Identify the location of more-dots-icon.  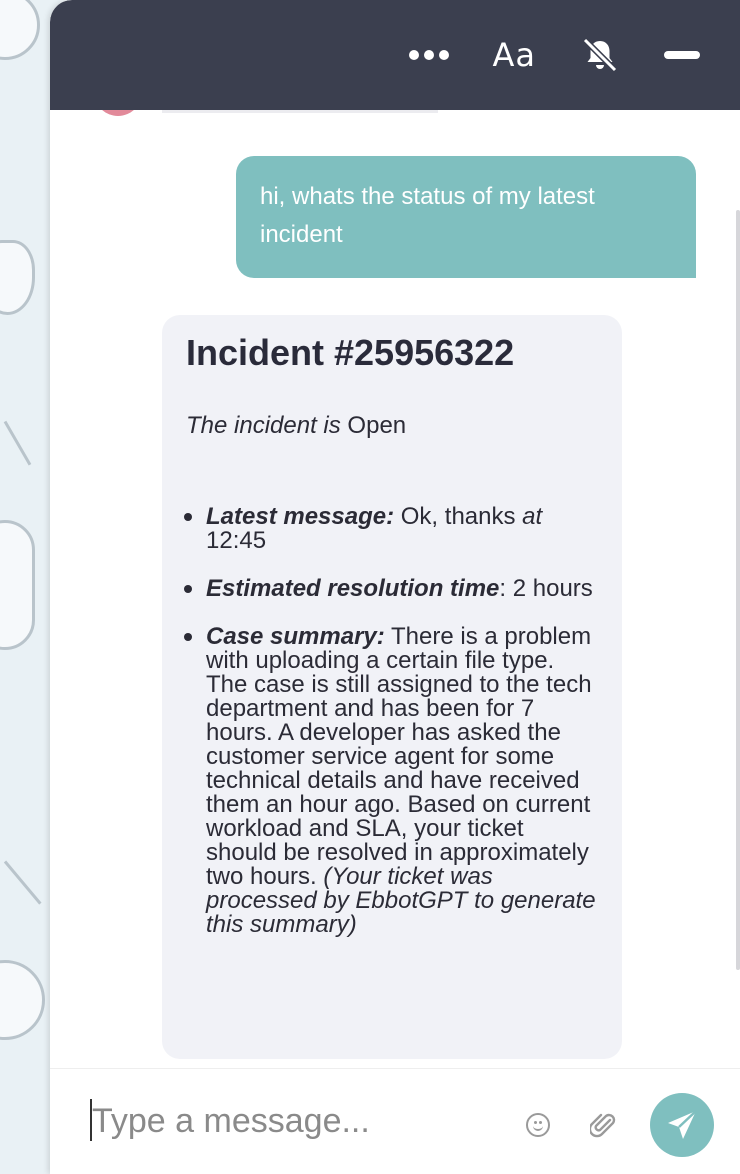
(428, 55).